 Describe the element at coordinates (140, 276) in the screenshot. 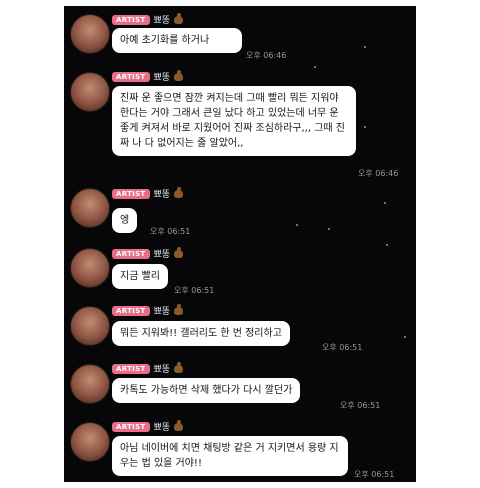

I see `message-bubble: 지금 빨리` at that location.